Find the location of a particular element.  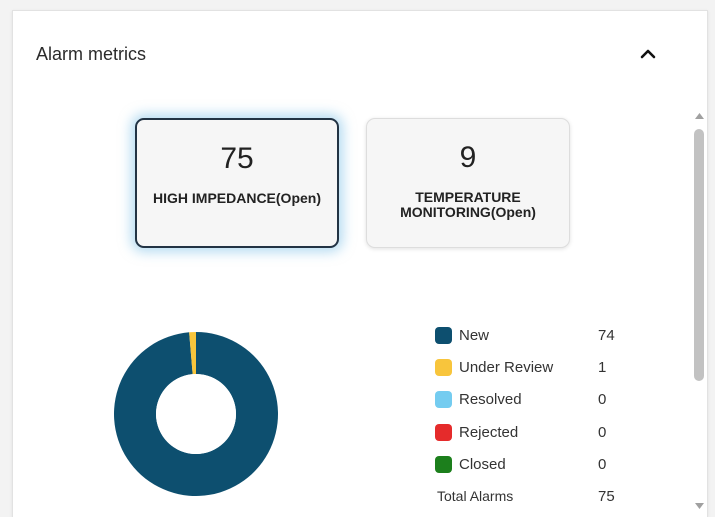

legend-item-new: New 74 is located at coordinates (535, 335).